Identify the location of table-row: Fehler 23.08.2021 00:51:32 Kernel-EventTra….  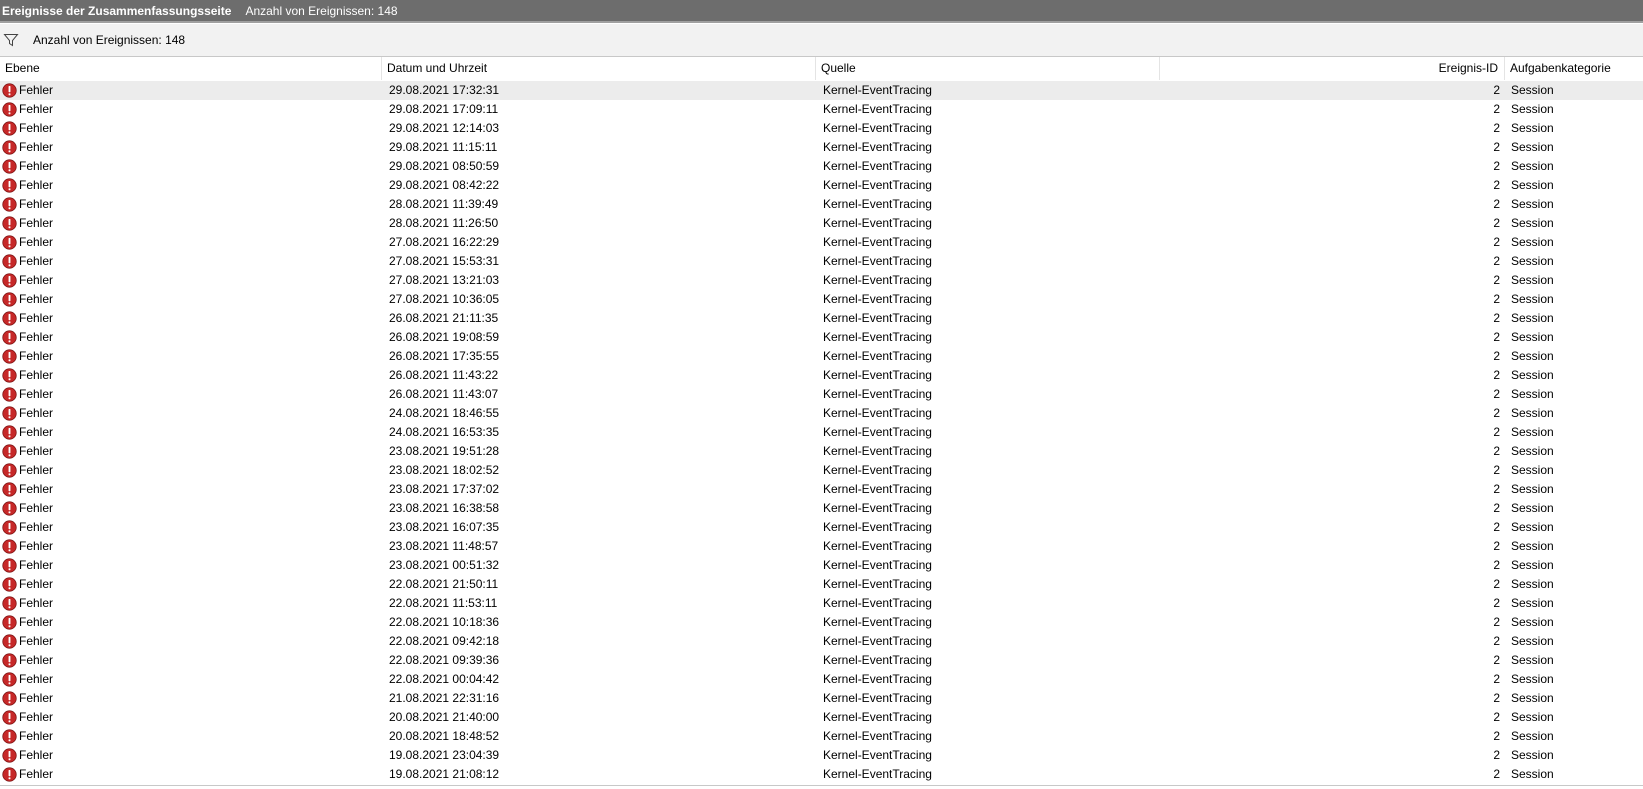
(821, 565).